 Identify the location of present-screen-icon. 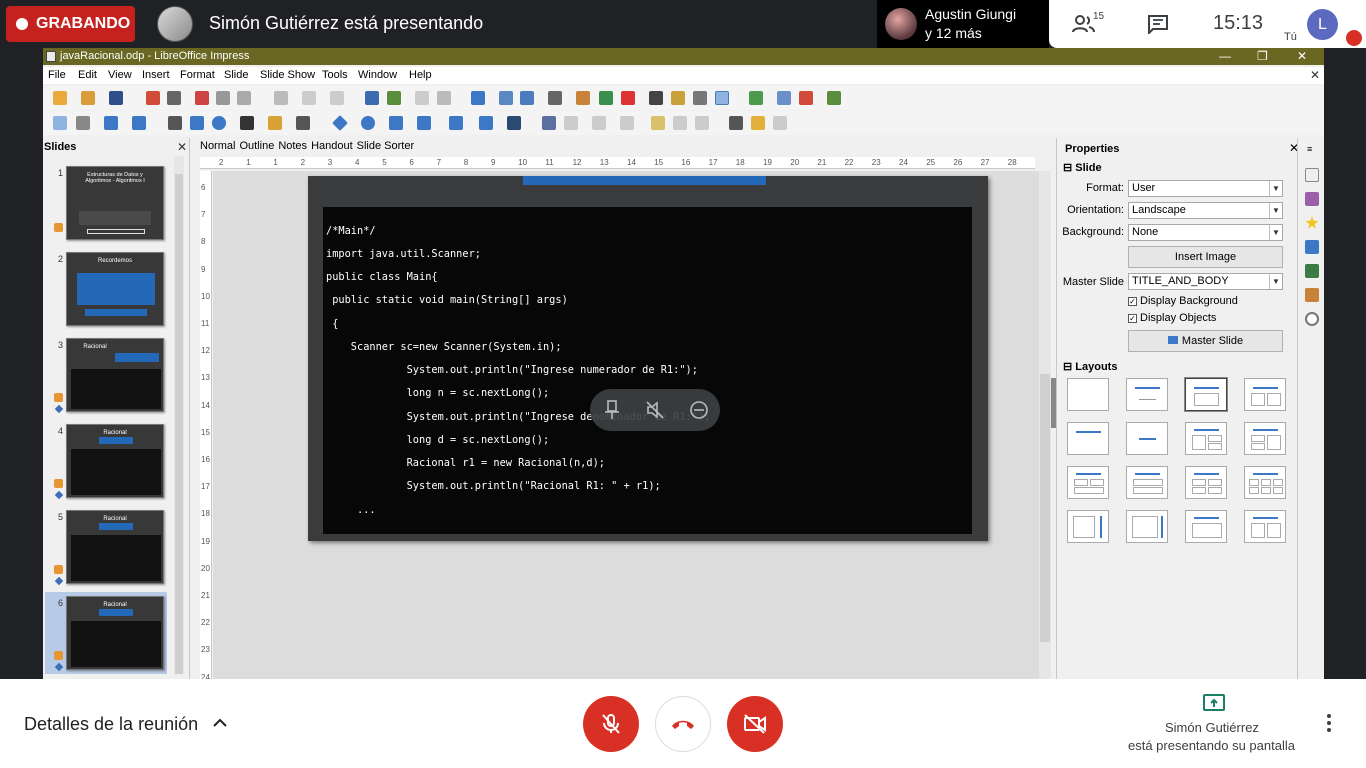
(1214, 704).